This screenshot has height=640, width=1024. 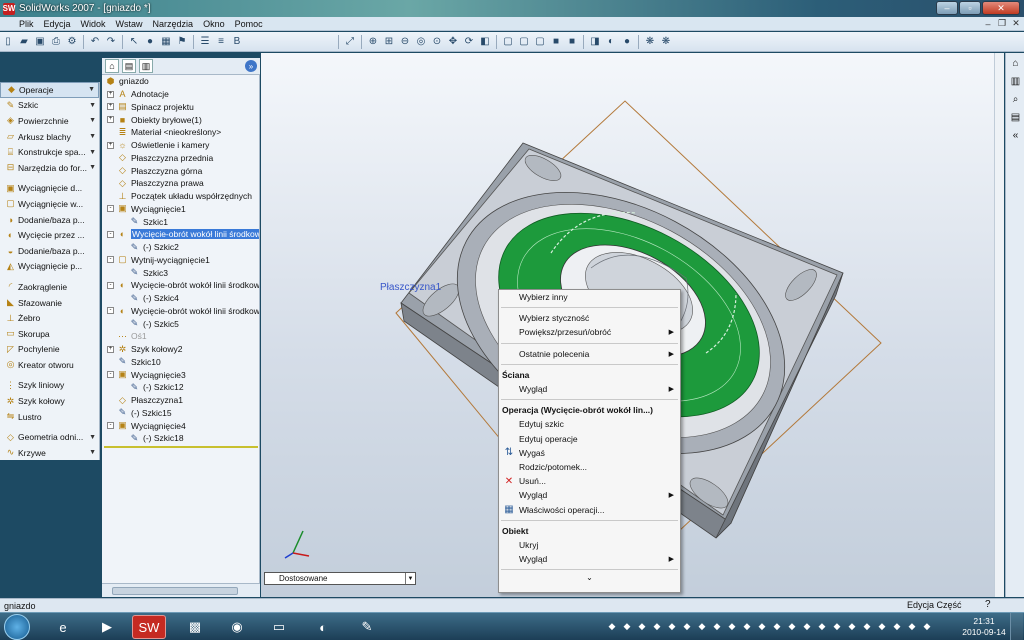 I want to click on tree-item: ✎ (-) Szkic4, so click(x=180, y=298).